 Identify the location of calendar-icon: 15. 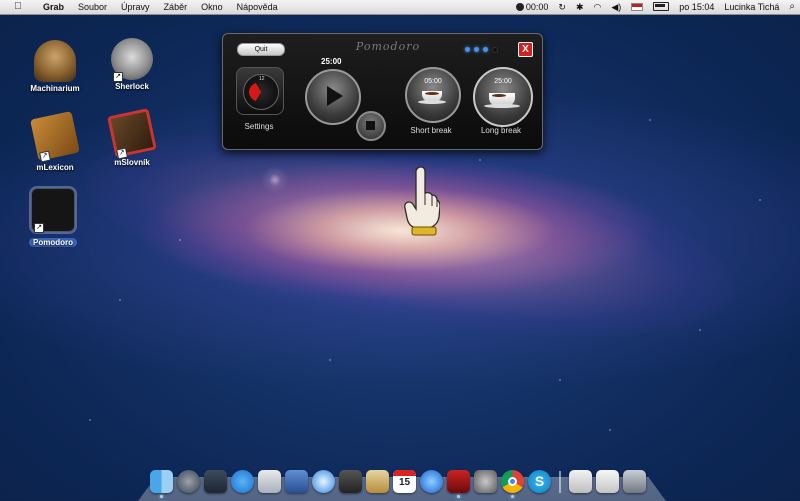
(404, 481).